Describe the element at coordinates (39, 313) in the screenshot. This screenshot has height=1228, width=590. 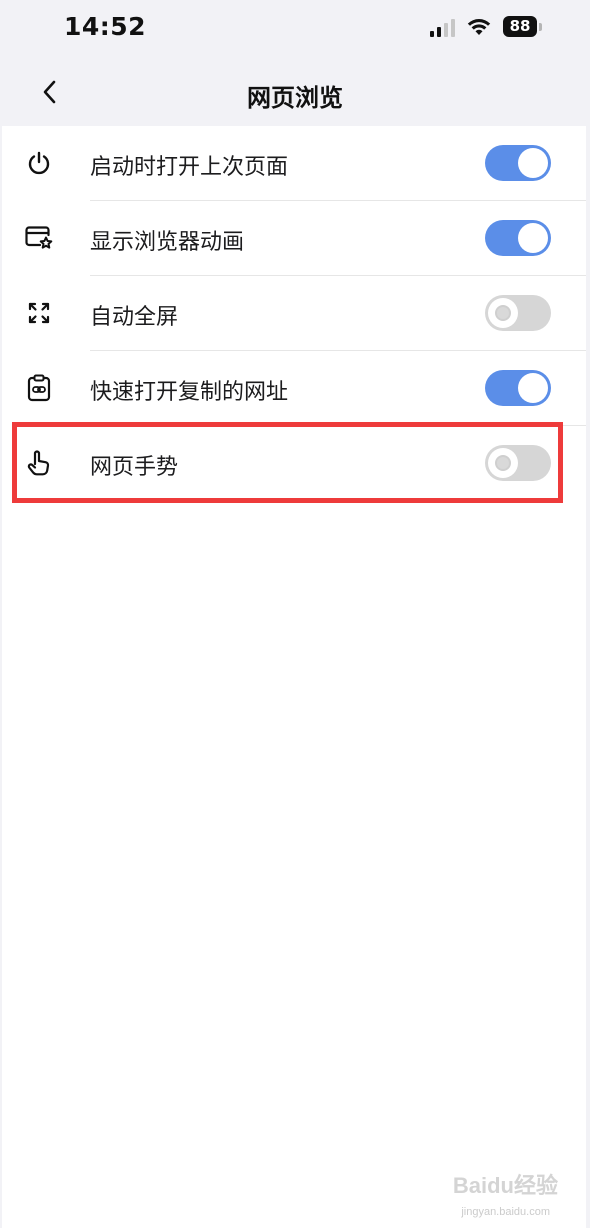
I see `fullscreen-icon` at that location.